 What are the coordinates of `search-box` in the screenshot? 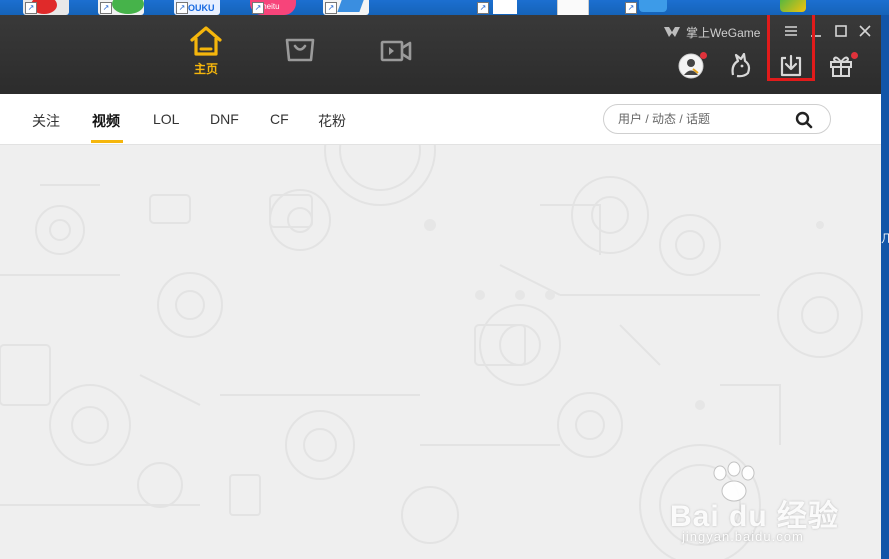 It's located at (717, 119).